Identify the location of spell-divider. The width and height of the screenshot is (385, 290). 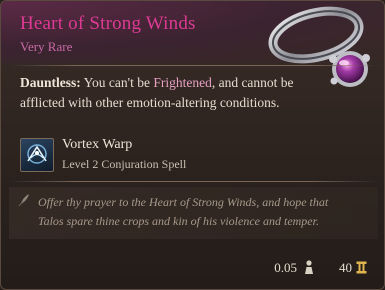
(193, 181).